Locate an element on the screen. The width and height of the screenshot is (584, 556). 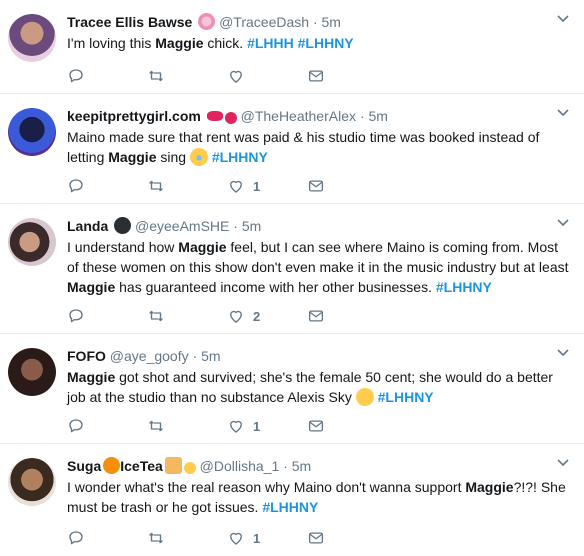
display-name: Suga is located at coordinates (84, 466).